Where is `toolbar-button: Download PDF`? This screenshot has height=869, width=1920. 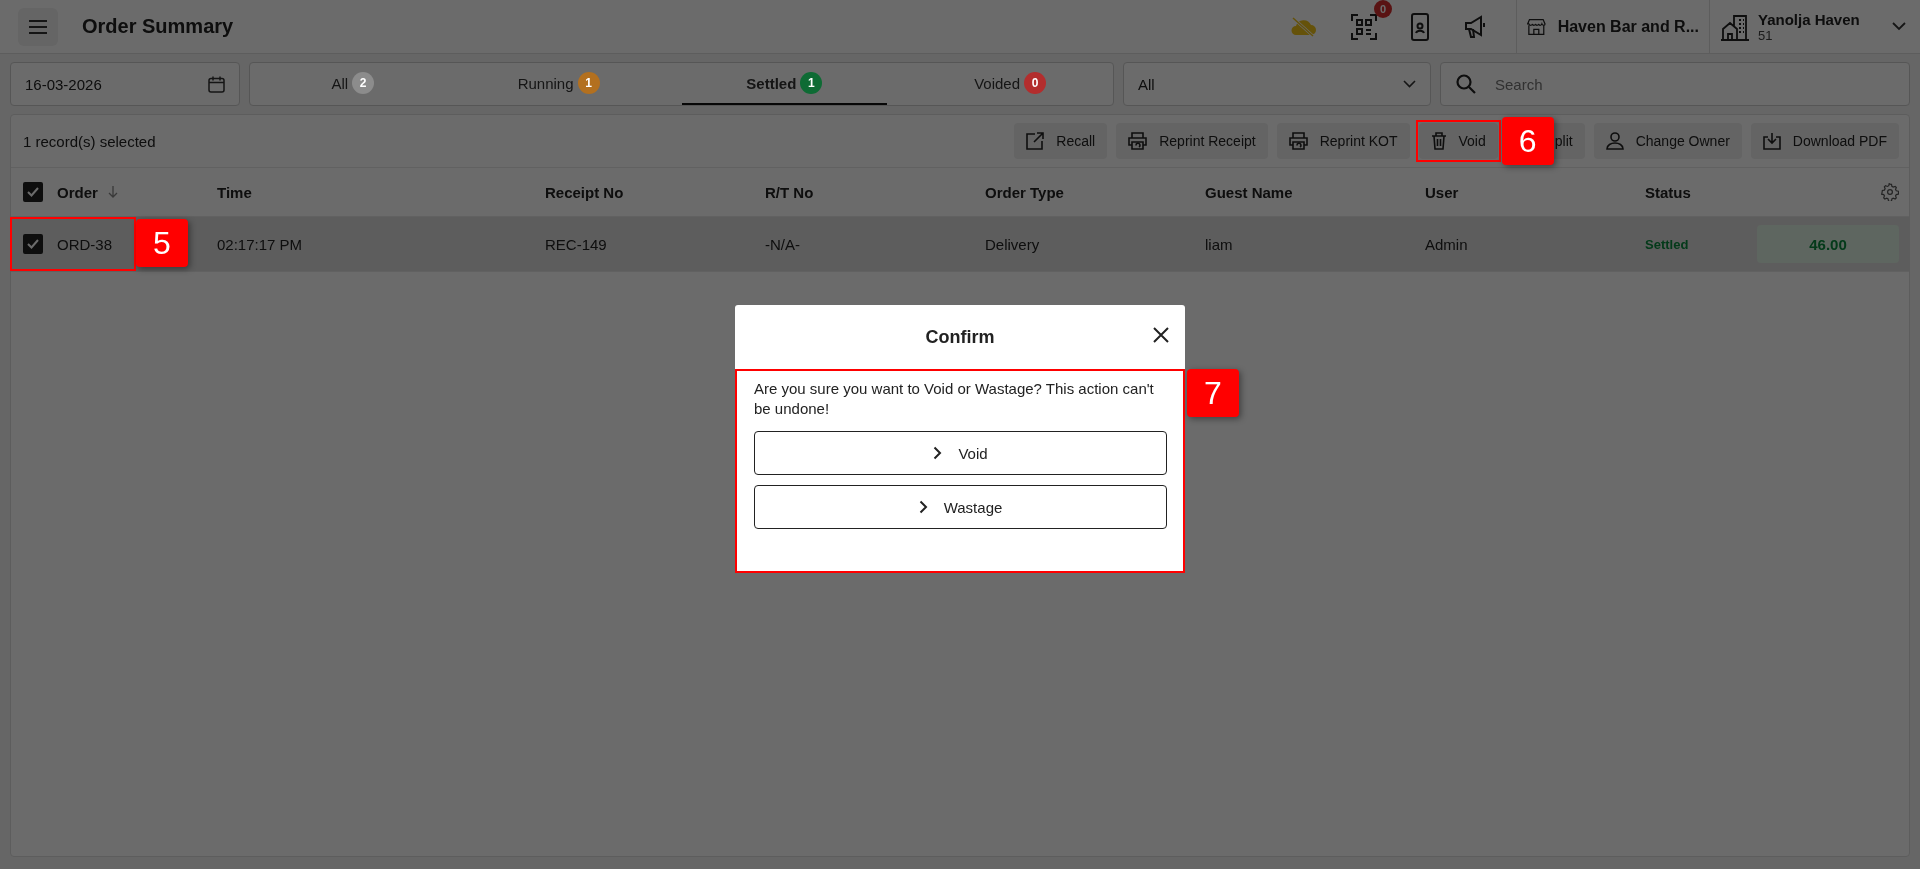 toolbar-button: Download PDF is located at coordinates (1824, 141).